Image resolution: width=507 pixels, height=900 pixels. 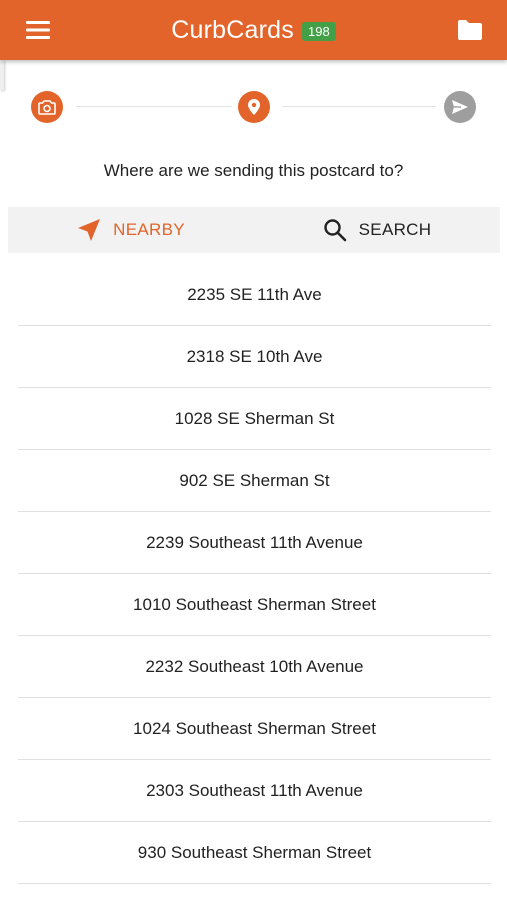 I want to click on hamburger-menu-icon, so click(x=38, y=30).